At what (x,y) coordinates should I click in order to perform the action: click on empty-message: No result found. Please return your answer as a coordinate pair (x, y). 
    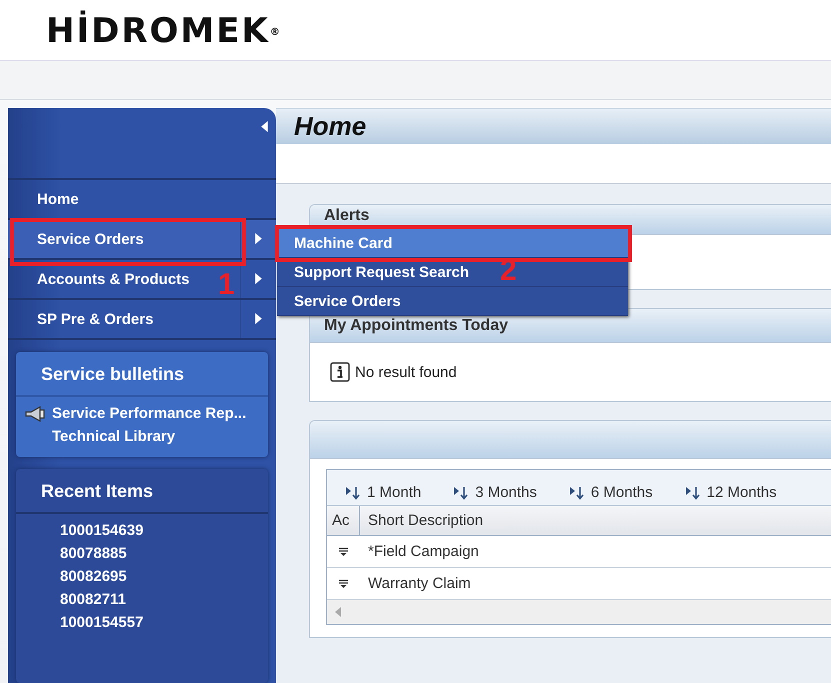
    Looking at the image, I should click on (406, 372).